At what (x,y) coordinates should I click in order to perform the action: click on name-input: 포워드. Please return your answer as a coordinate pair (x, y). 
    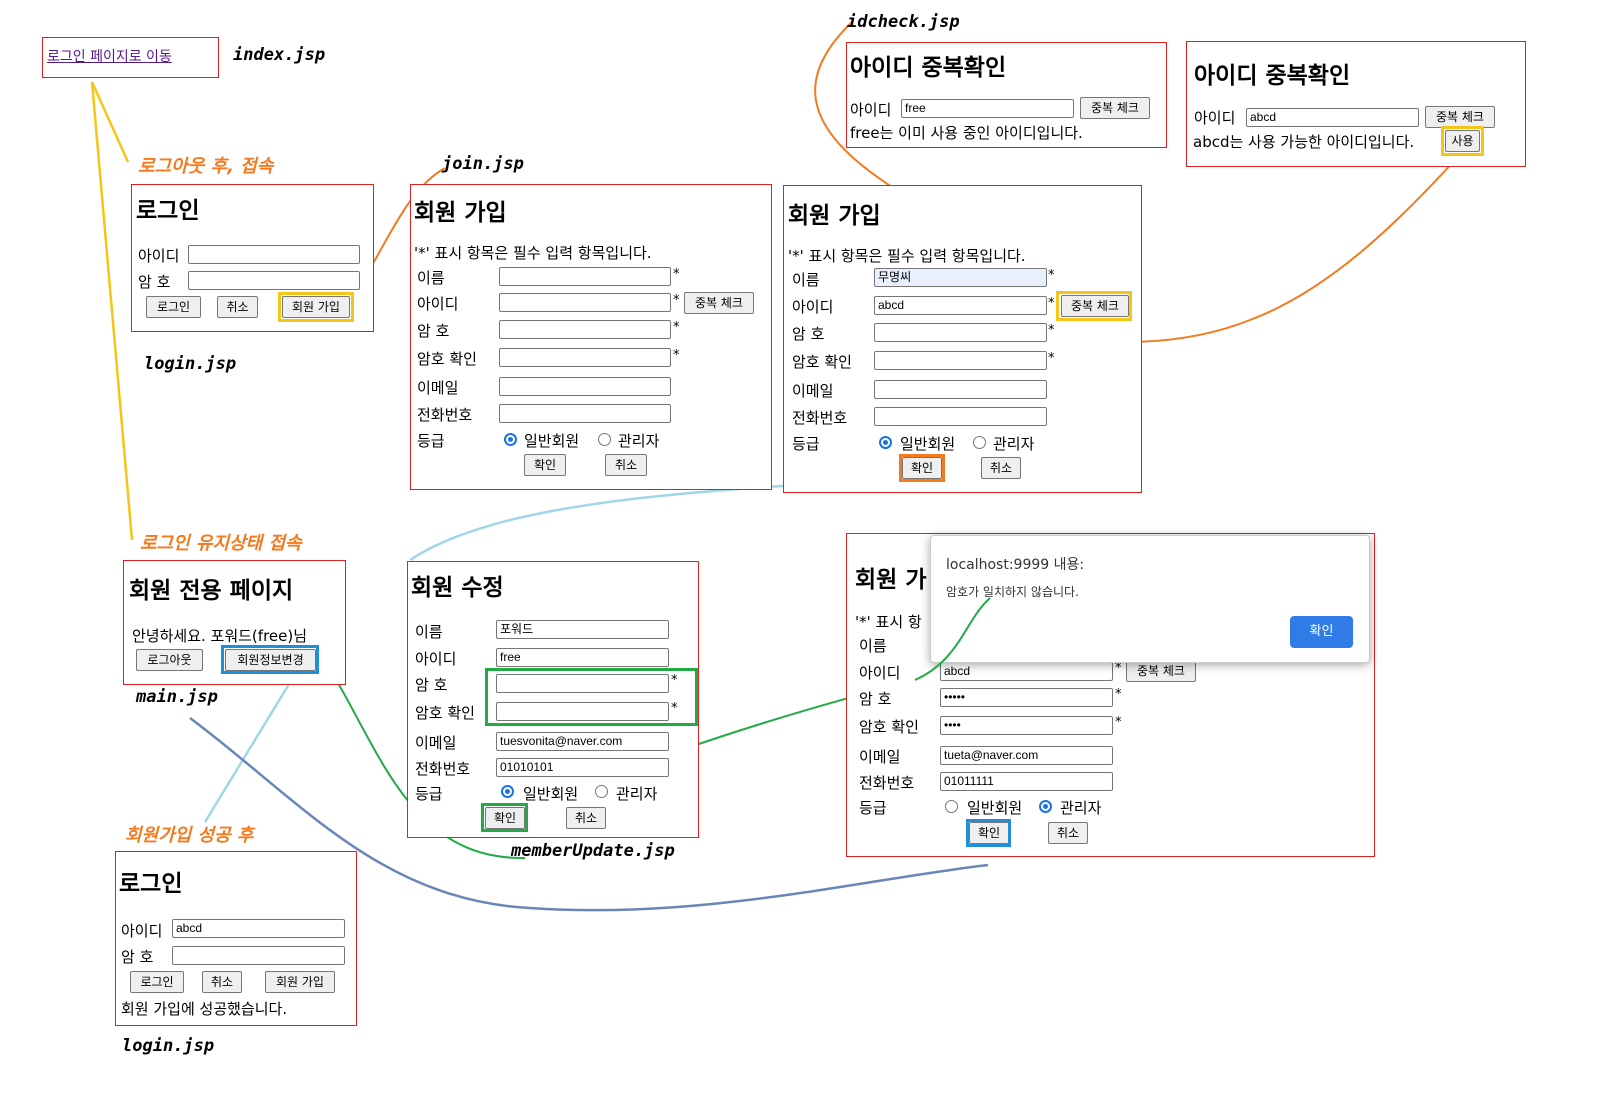
    Looking at the image, I should click on (582, 629).